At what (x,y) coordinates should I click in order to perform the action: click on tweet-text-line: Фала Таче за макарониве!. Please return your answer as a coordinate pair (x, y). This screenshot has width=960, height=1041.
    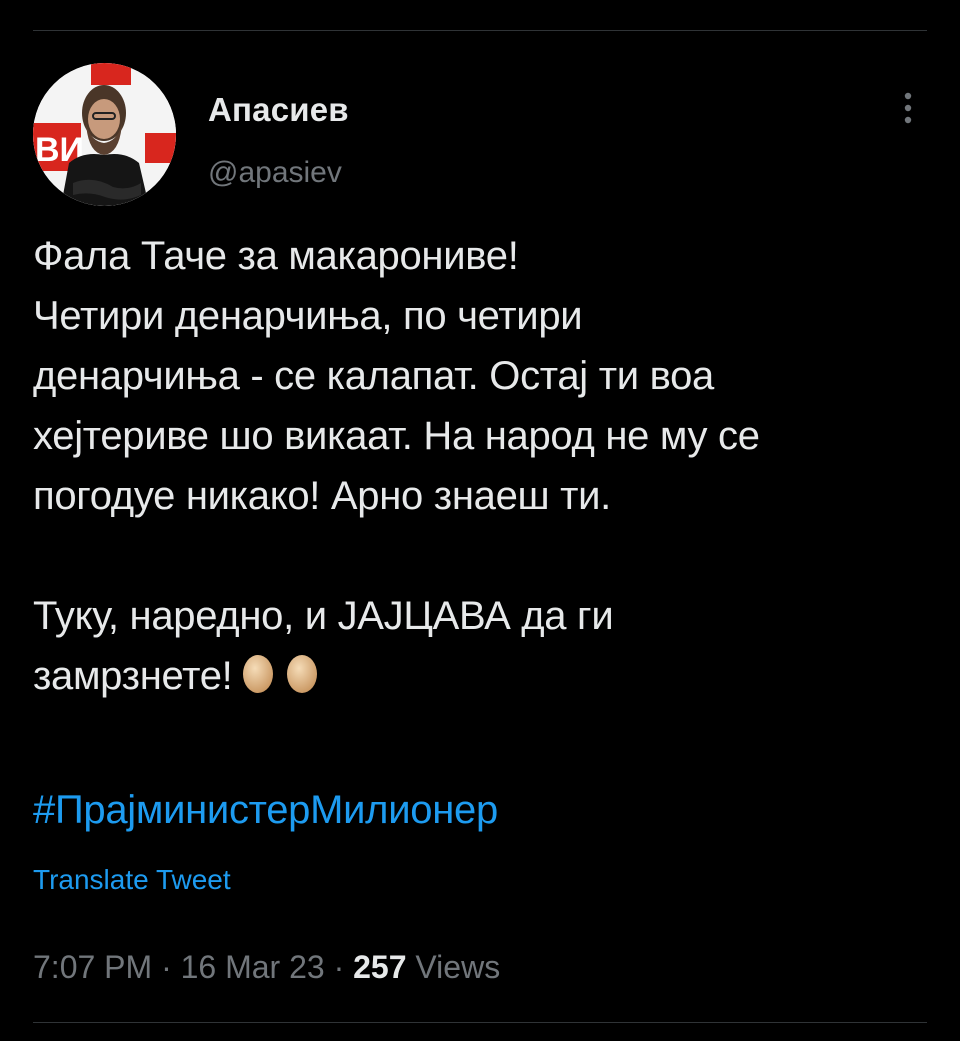
    Looking at the image, I should click on (276, 256).